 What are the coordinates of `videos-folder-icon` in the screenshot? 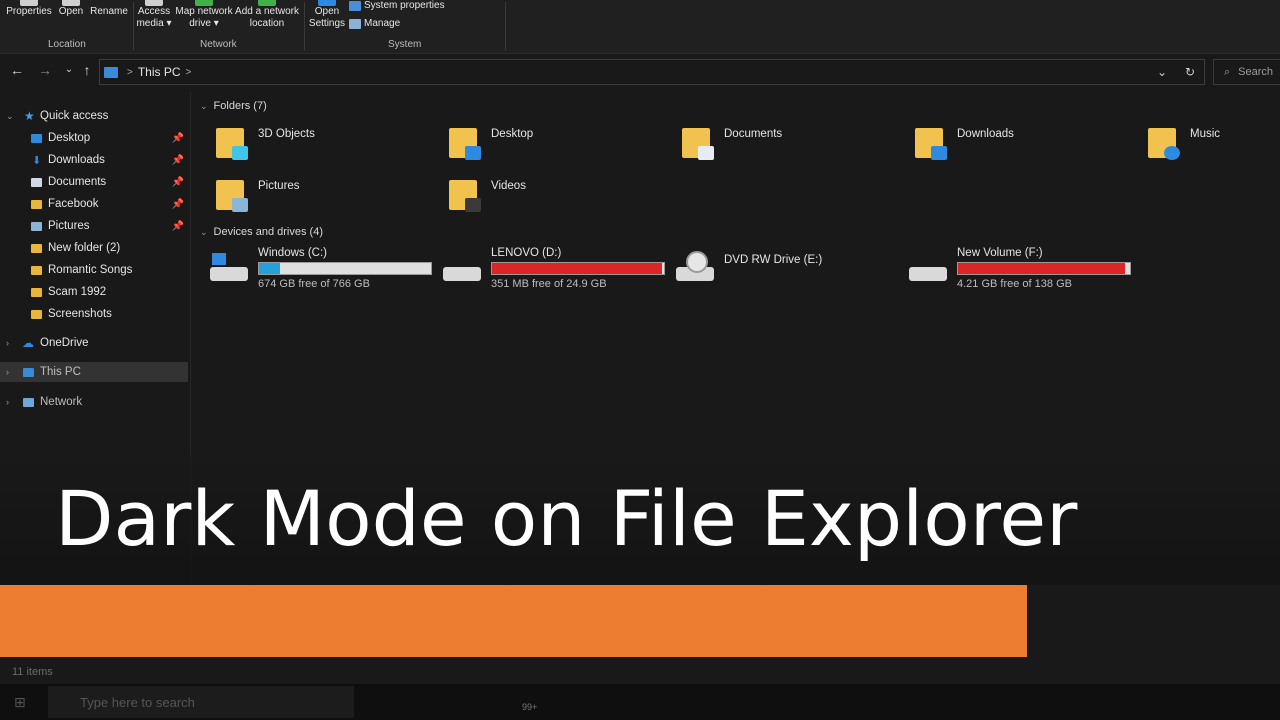 It's located at (465, 196).